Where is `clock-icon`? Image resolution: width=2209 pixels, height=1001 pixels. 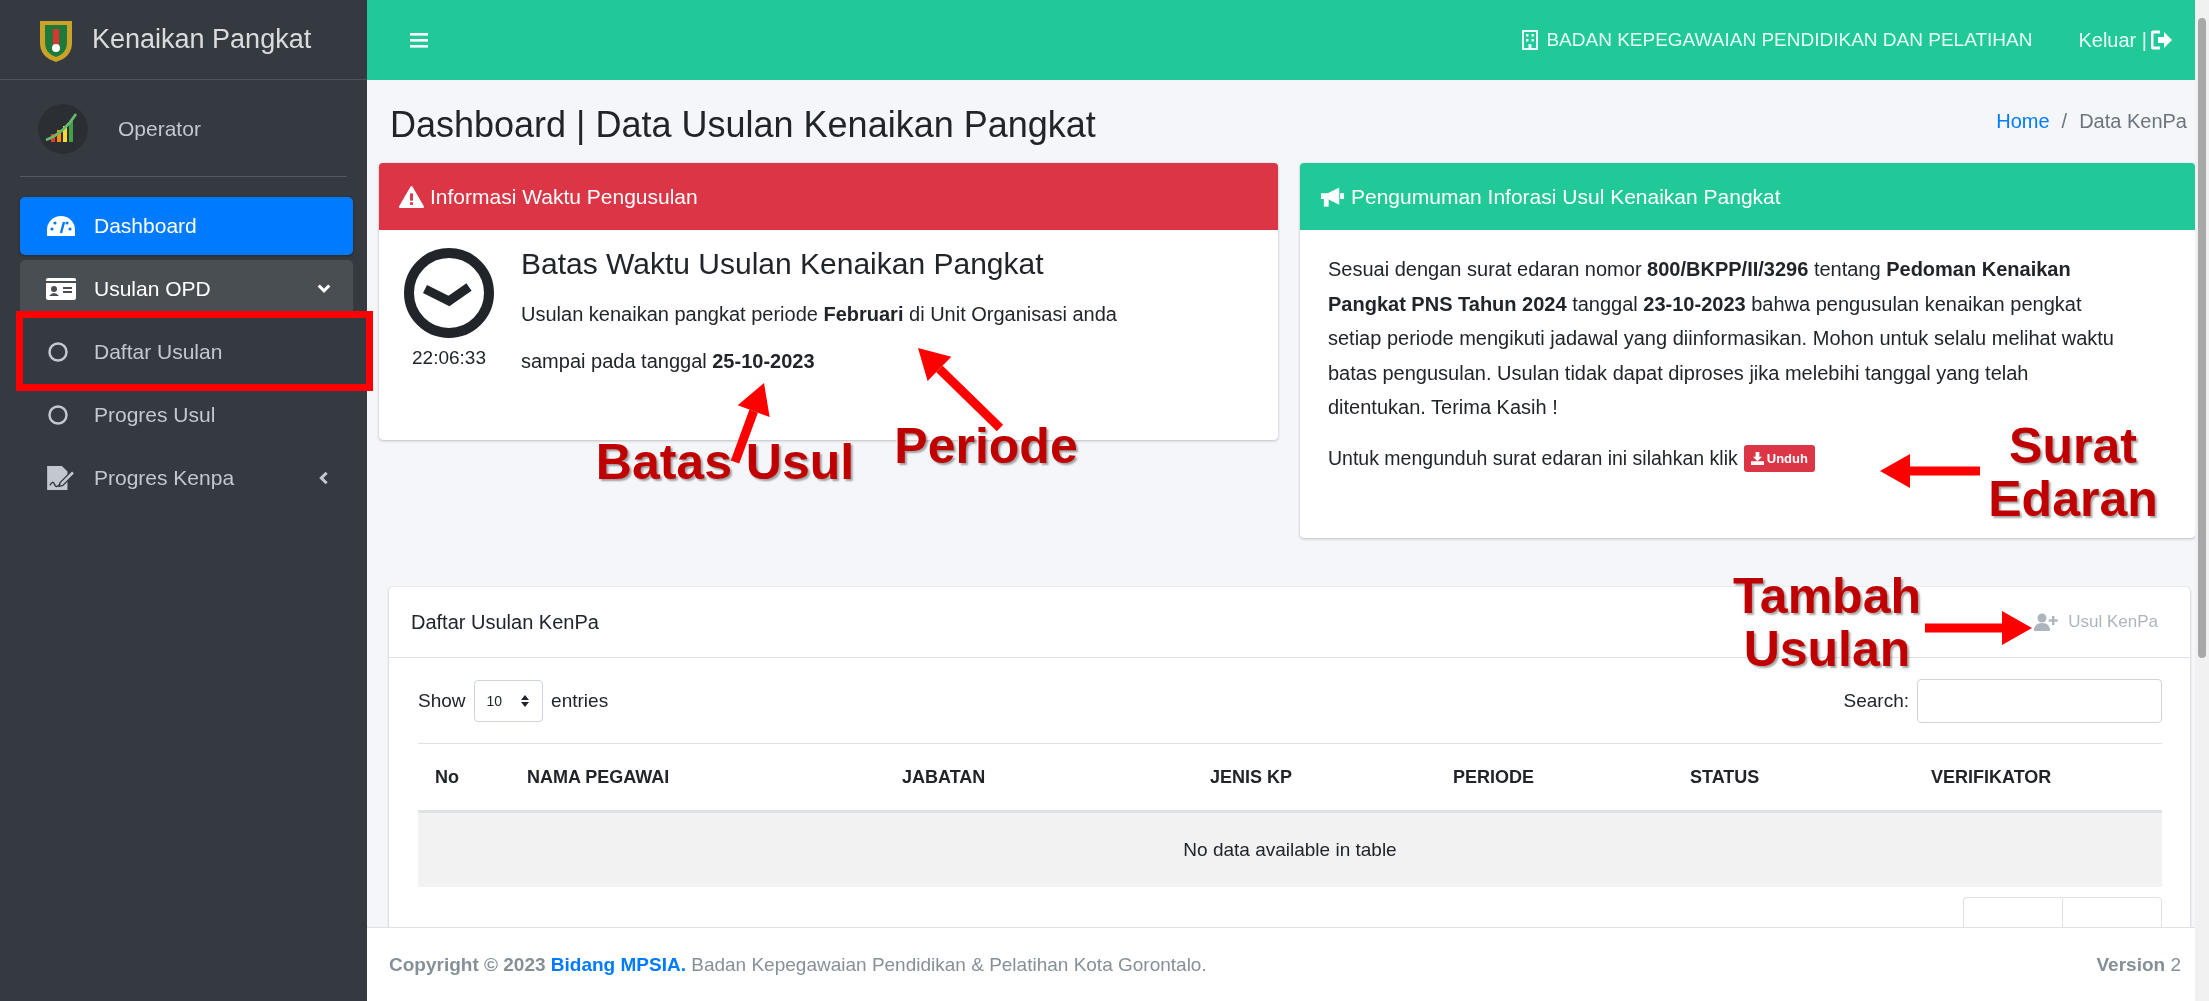
clock-icon is located at coordinates (449, 293).